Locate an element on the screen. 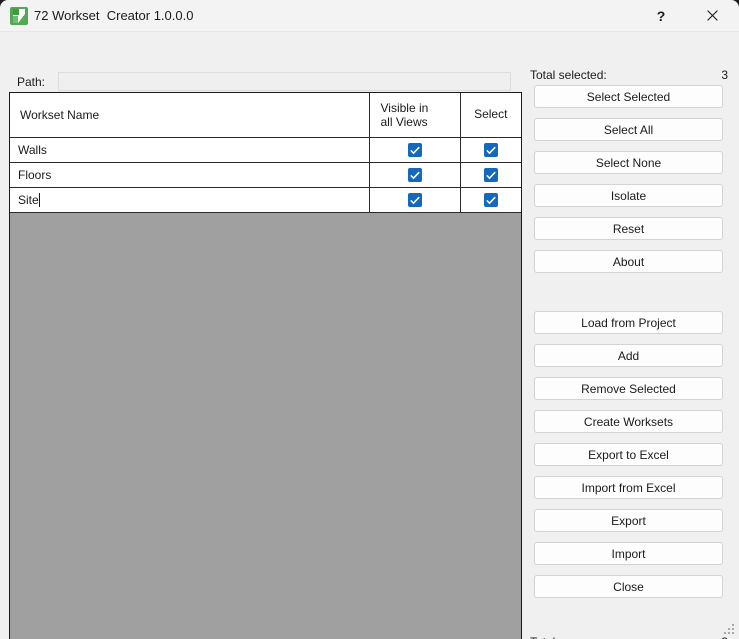  button-create-worksets: Create Worksets is located at coordinates (628, 421).